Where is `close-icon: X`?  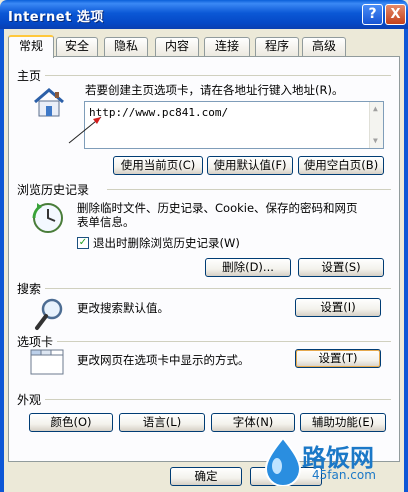 close-icon: X is located at coordinates (395, 14).